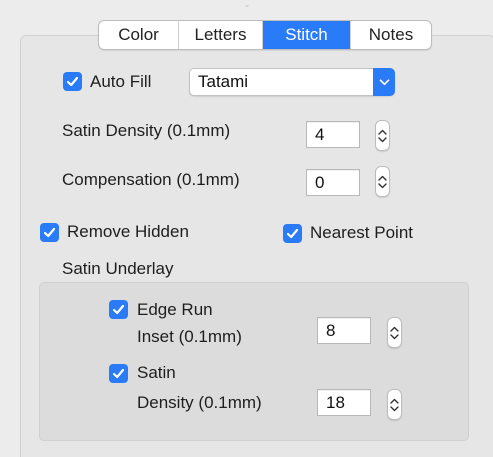 This screenshot has height=457, width=493. Describe the element at coordinates (320, 134) in the screenshot. I see `satin-density-value: 4` at that location.